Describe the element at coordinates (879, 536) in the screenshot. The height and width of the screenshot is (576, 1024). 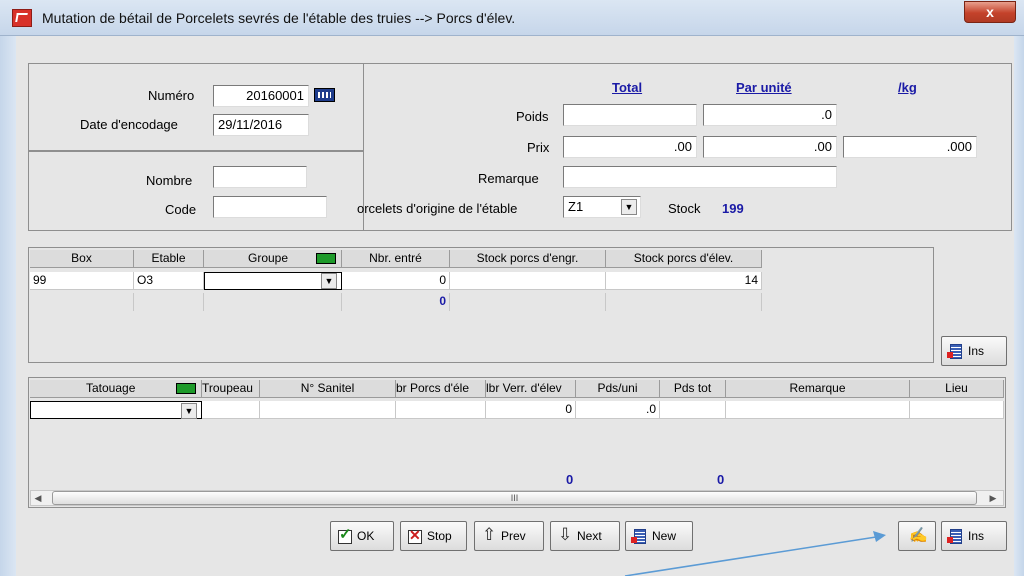
I see `annotation-arrow-head` at that location.